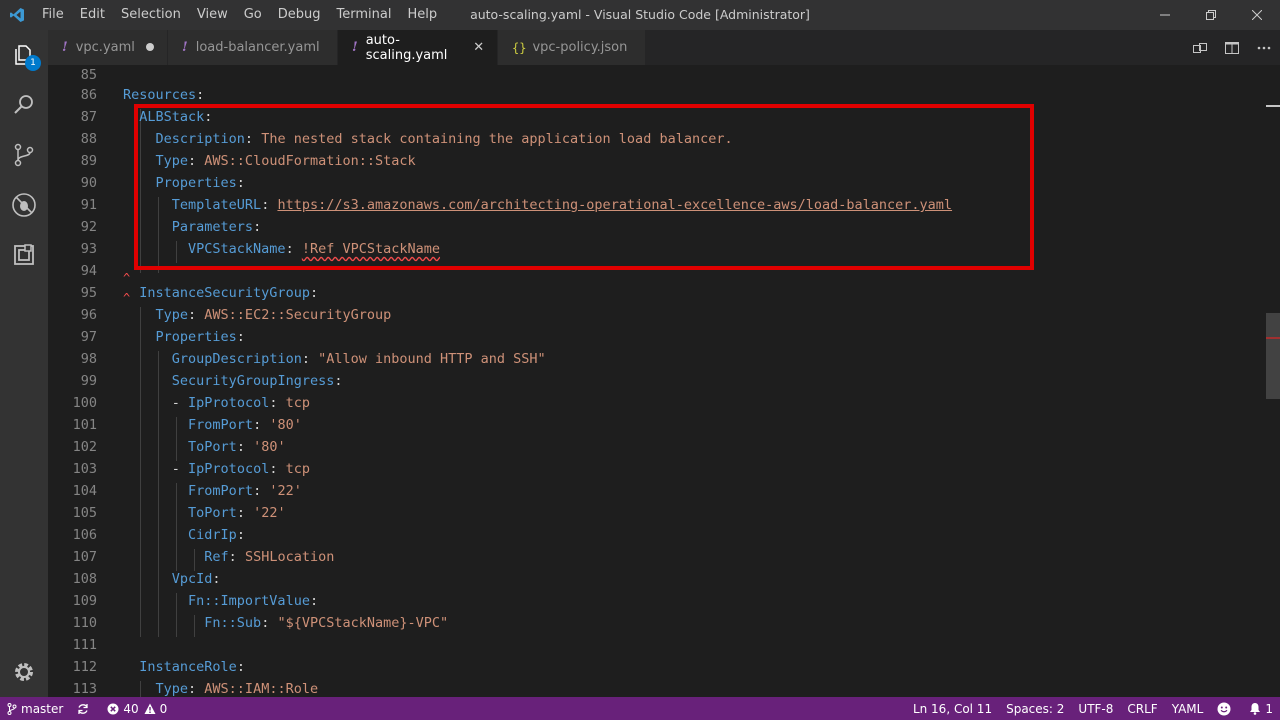 The width and height of the screenshot is (1280, 720). I want to click on json-file-icon: {}, so click(519, 47).